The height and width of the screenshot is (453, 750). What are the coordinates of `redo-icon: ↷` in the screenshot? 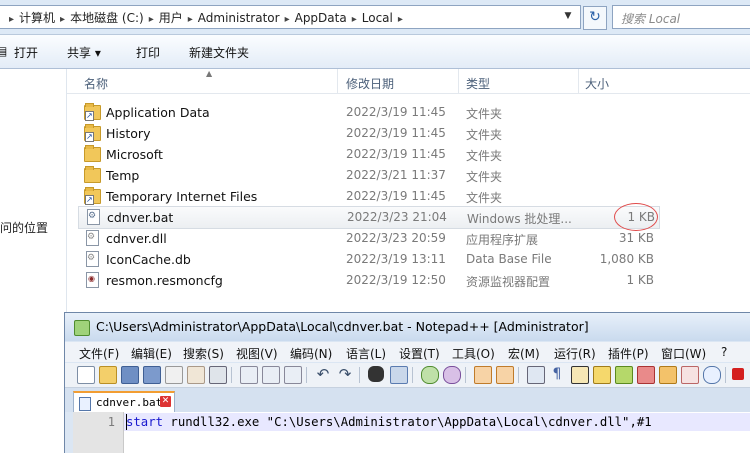 It's located at (345, 374).